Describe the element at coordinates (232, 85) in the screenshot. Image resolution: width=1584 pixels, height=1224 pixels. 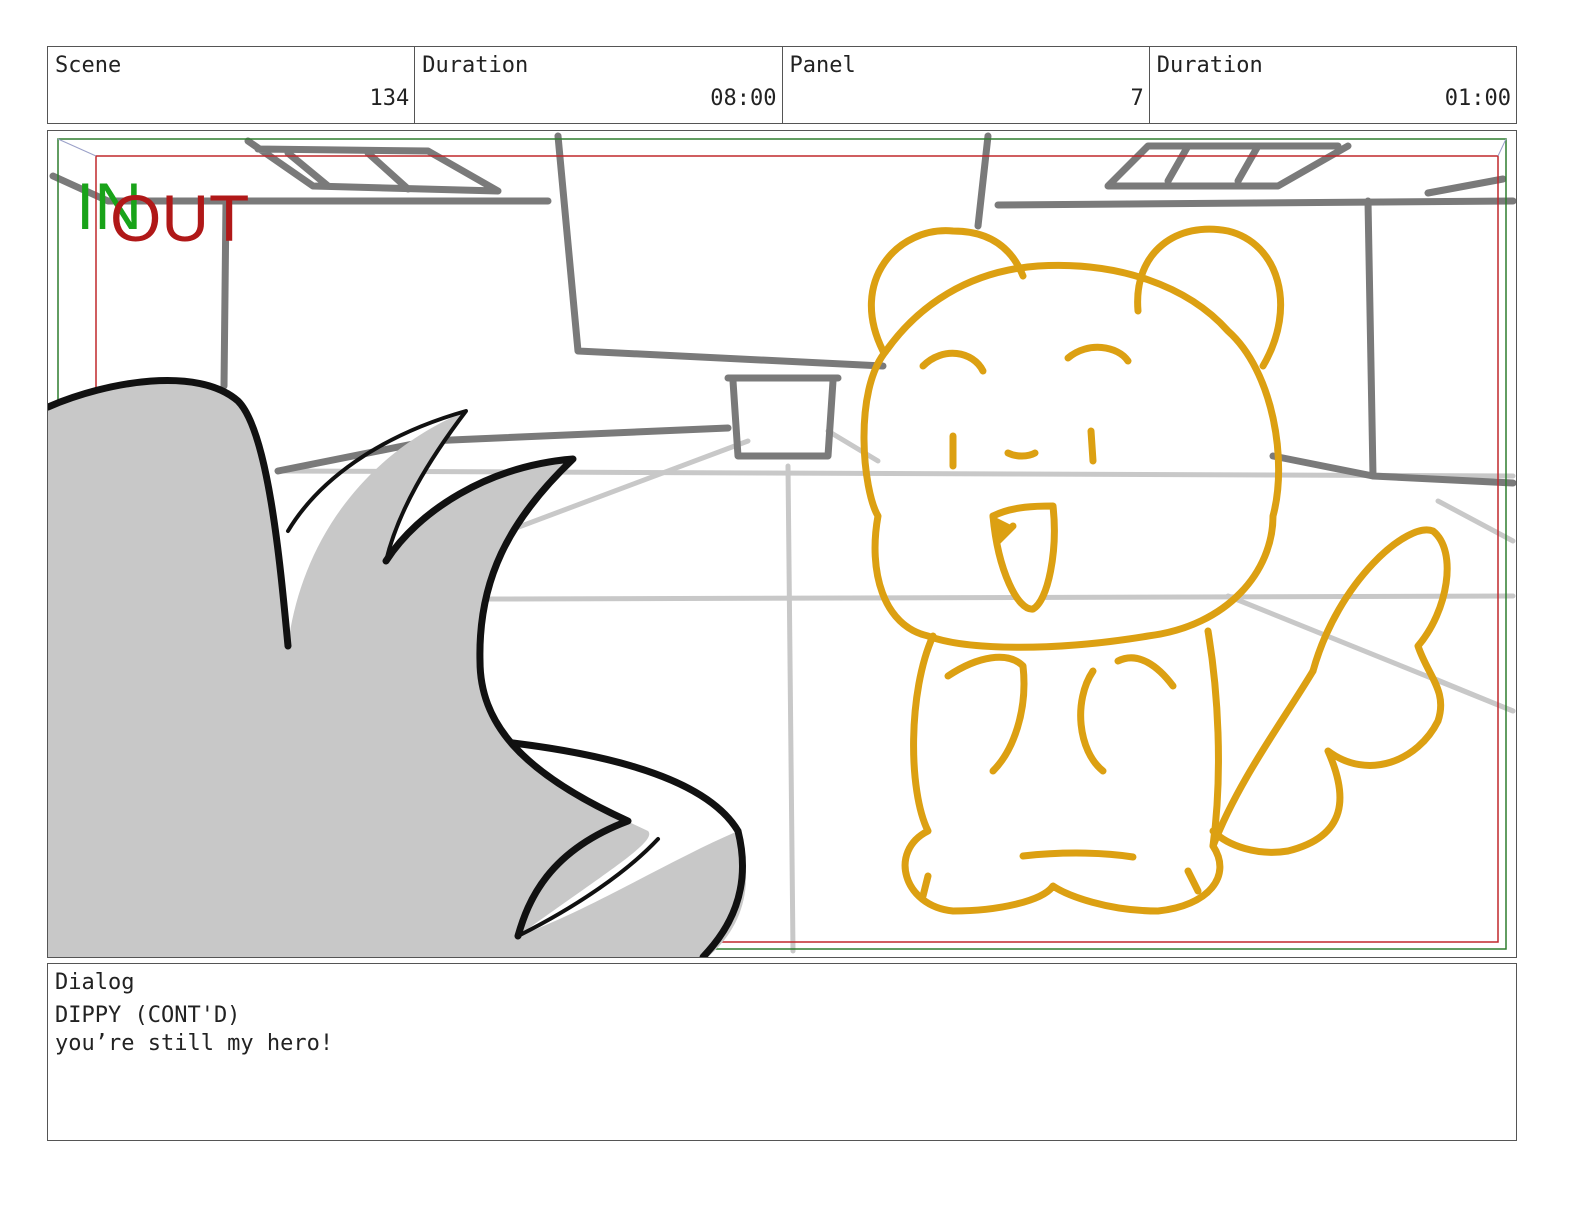
I see `scene-cell: Scene 134` at that location.